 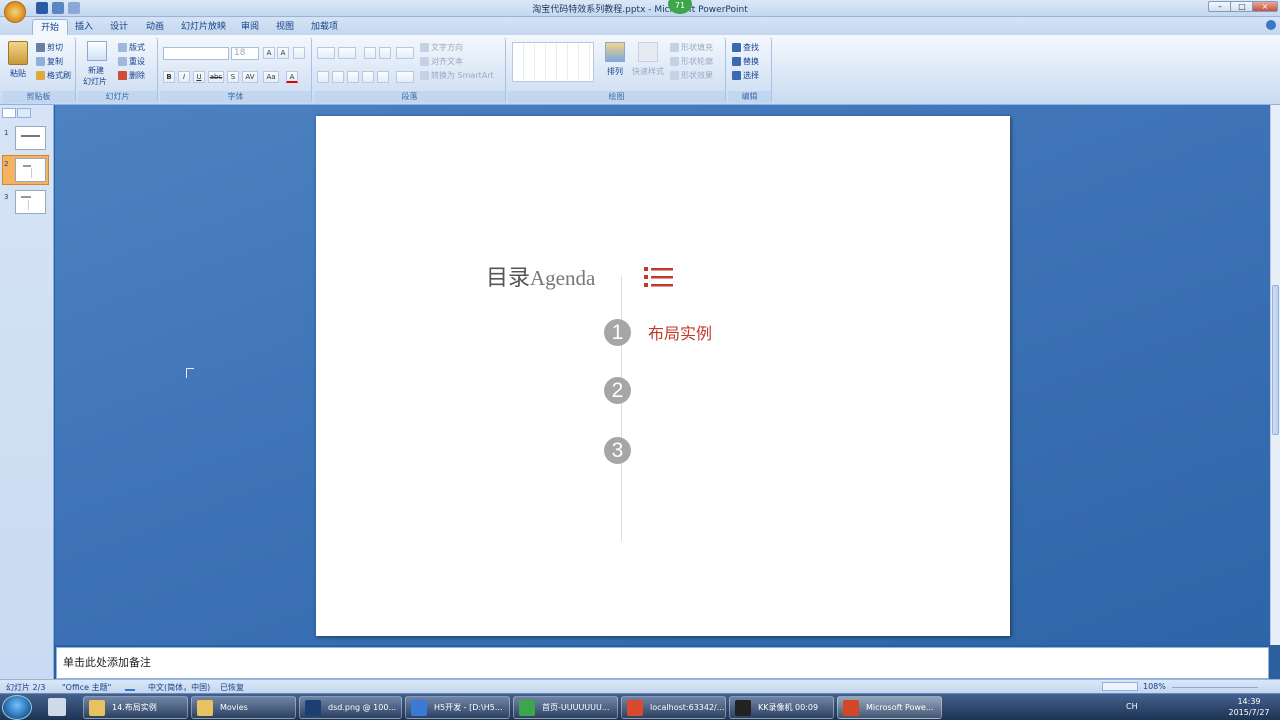 I want to click on italic-button: I, so click(x=184, y=77).